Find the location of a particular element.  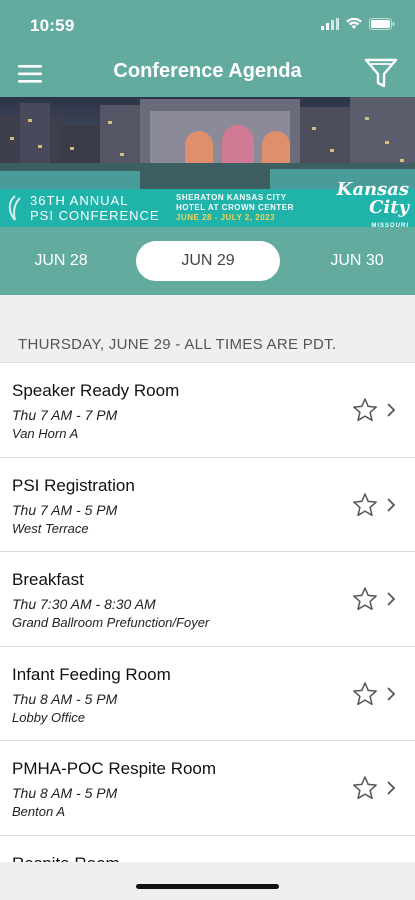

session-location: Benton A is located at coordinates (39, 811).